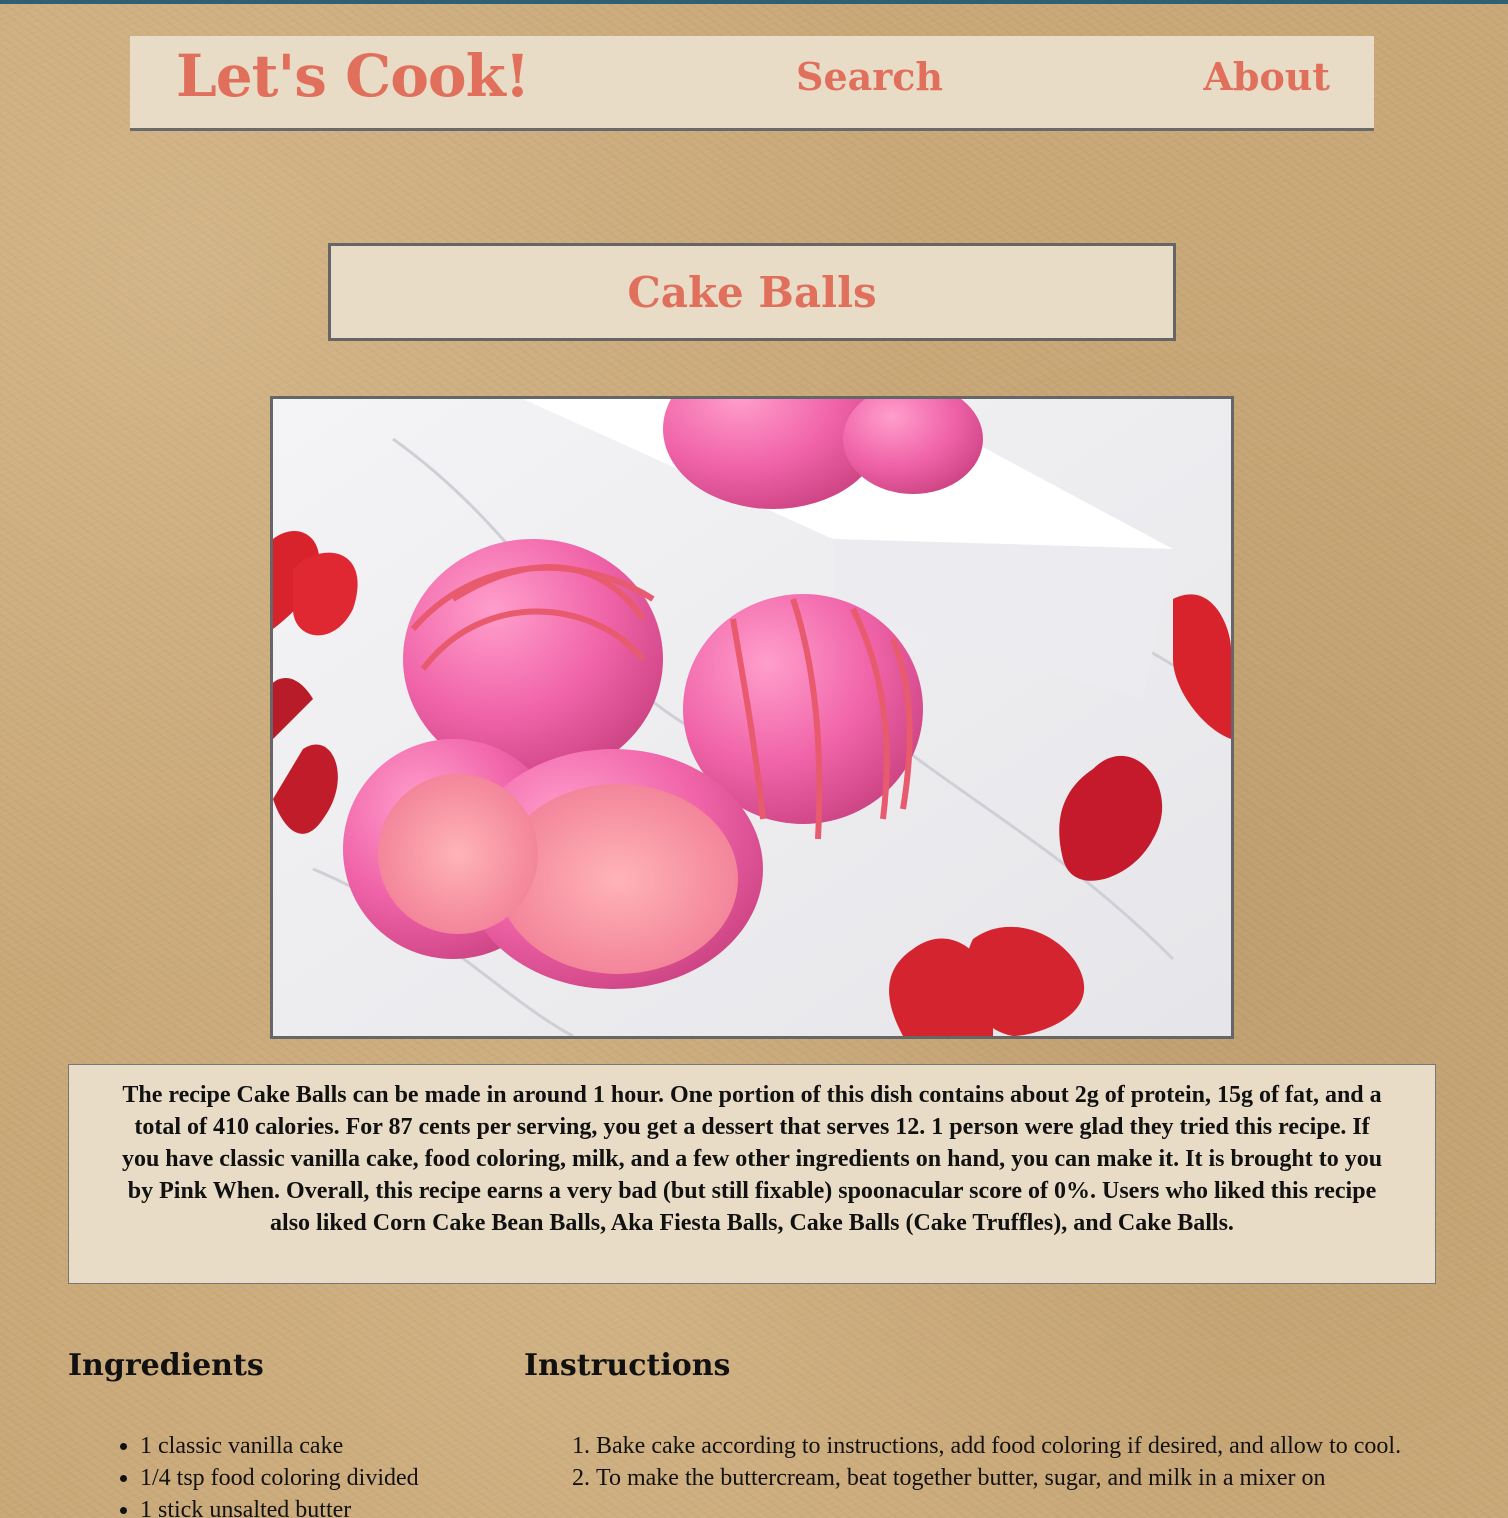  I want to click on nav-search-link: Search, so click(869, 76).